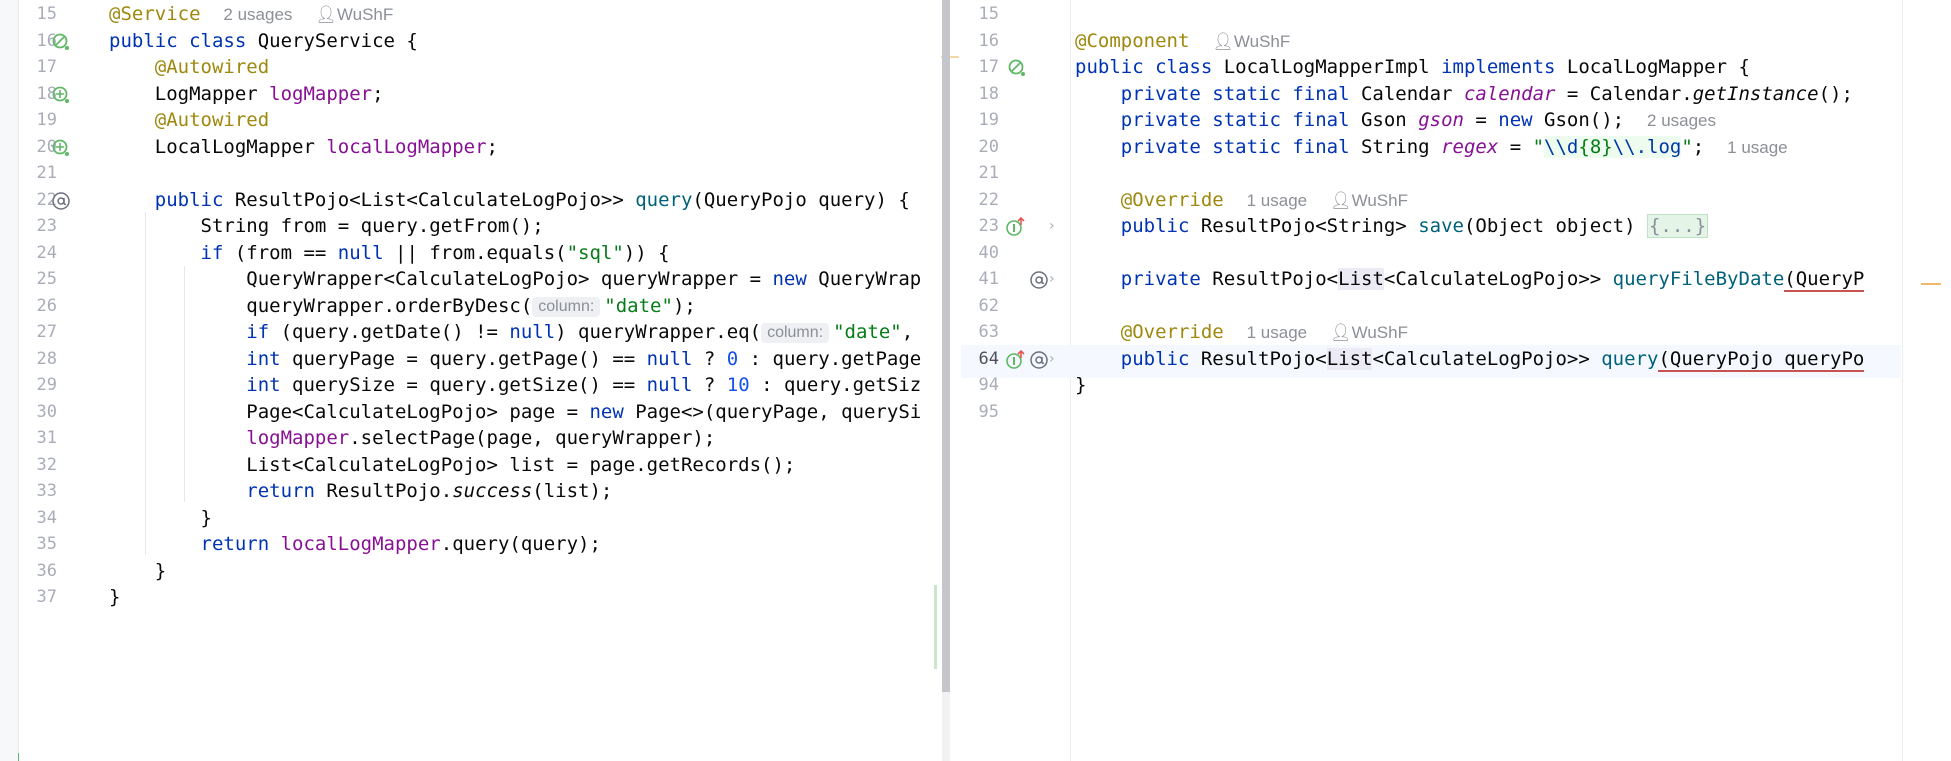 The width and height of the screenshot is (1951, 761). What do you see at coordinates (263, 40) in the screenshot?
I see `code-text: public class QueryService {` at bounding box center [263, 40].